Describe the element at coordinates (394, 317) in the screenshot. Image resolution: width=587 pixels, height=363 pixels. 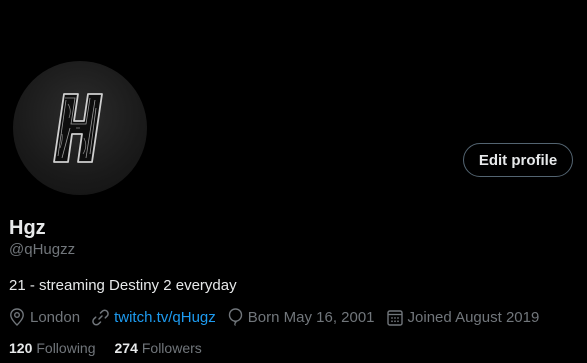
I see `calendar-icon` at that location.